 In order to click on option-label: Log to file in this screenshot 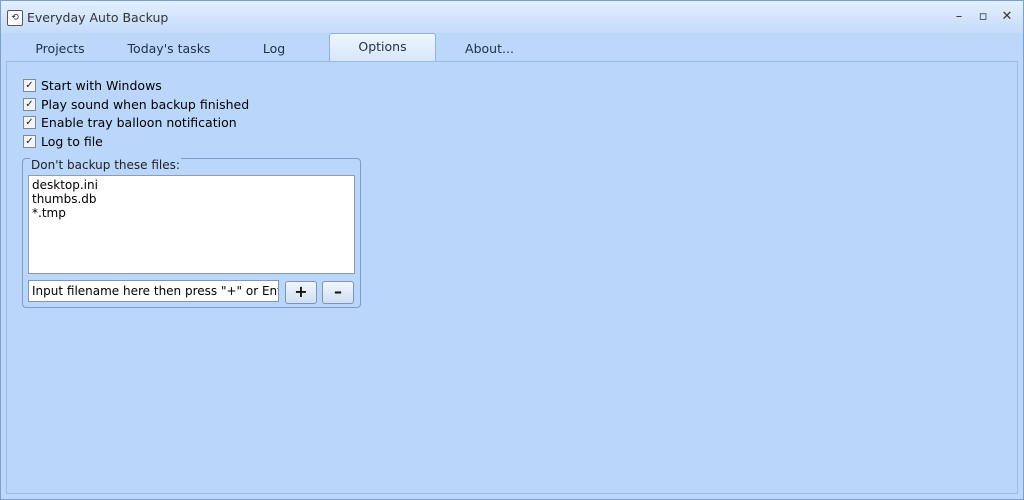, I will do `click(72, 141)`.